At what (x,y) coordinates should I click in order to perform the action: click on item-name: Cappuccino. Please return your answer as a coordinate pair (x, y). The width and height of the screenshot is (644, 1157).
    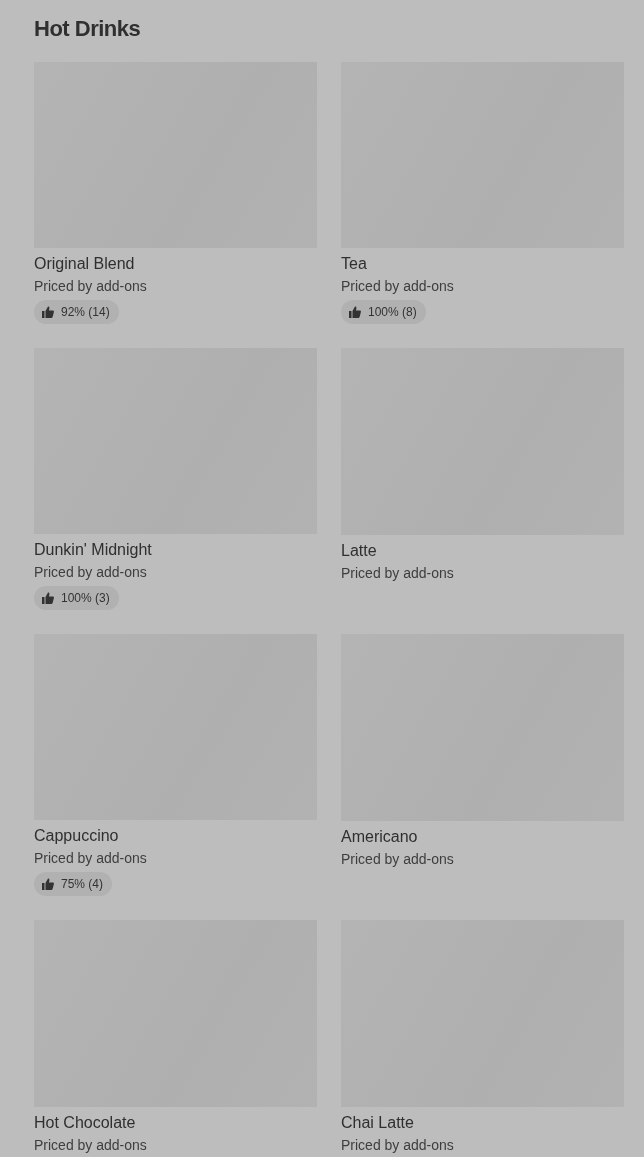
    Looking at the image, I should click on (76, 836).